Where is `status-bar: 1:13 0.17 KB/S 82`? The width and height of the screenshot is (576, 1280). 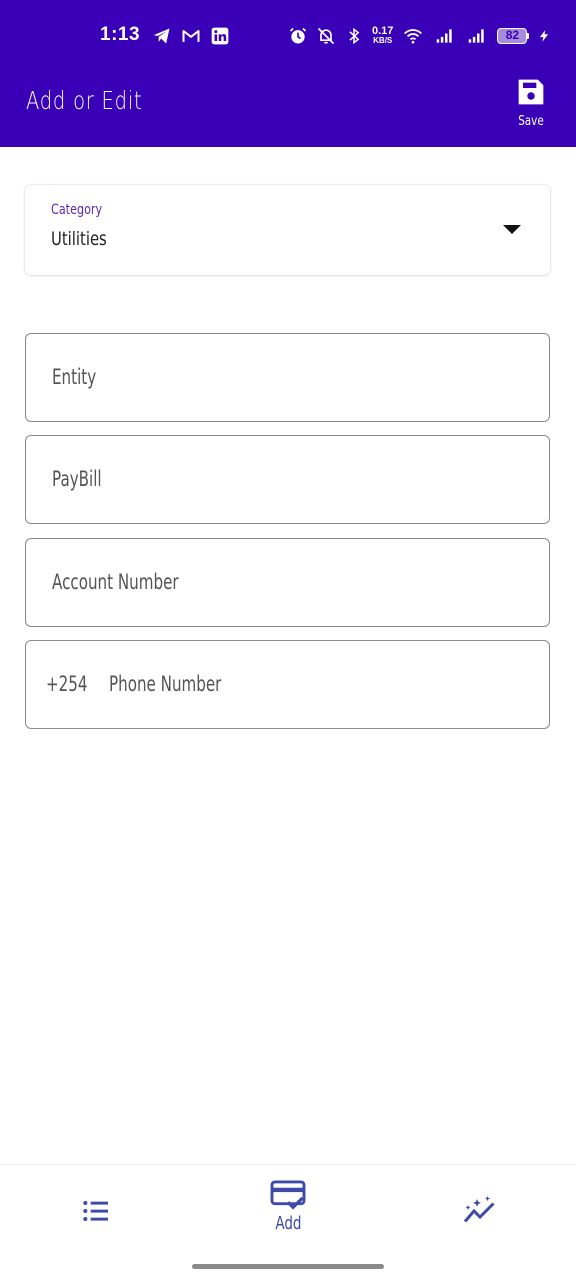 status-bar: 1:13 0.17 KB/S 82 is located at coordinates (288, 36).